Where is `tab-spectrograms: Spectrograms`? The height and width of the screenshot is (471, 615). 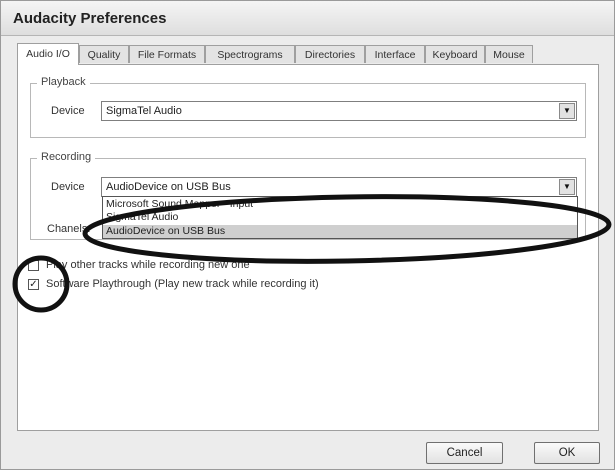 tab-spectrograms: Spectrograms is located at coordinates (250, 54).